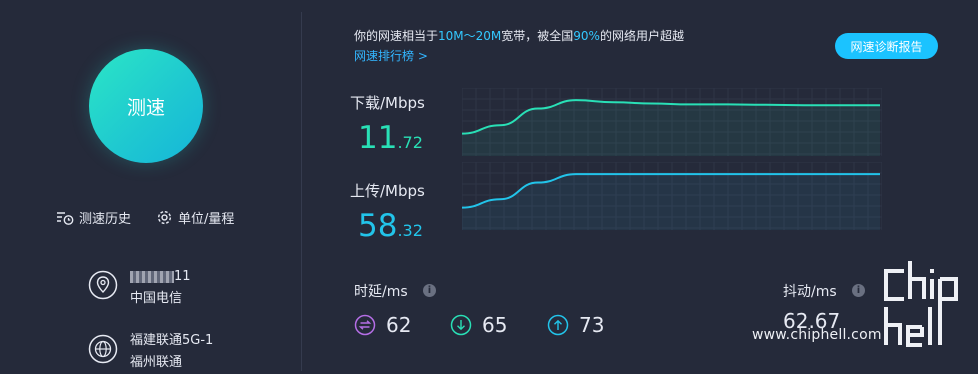 The image size is (978, 374). I want to click on history-icon, so click(65, 218).